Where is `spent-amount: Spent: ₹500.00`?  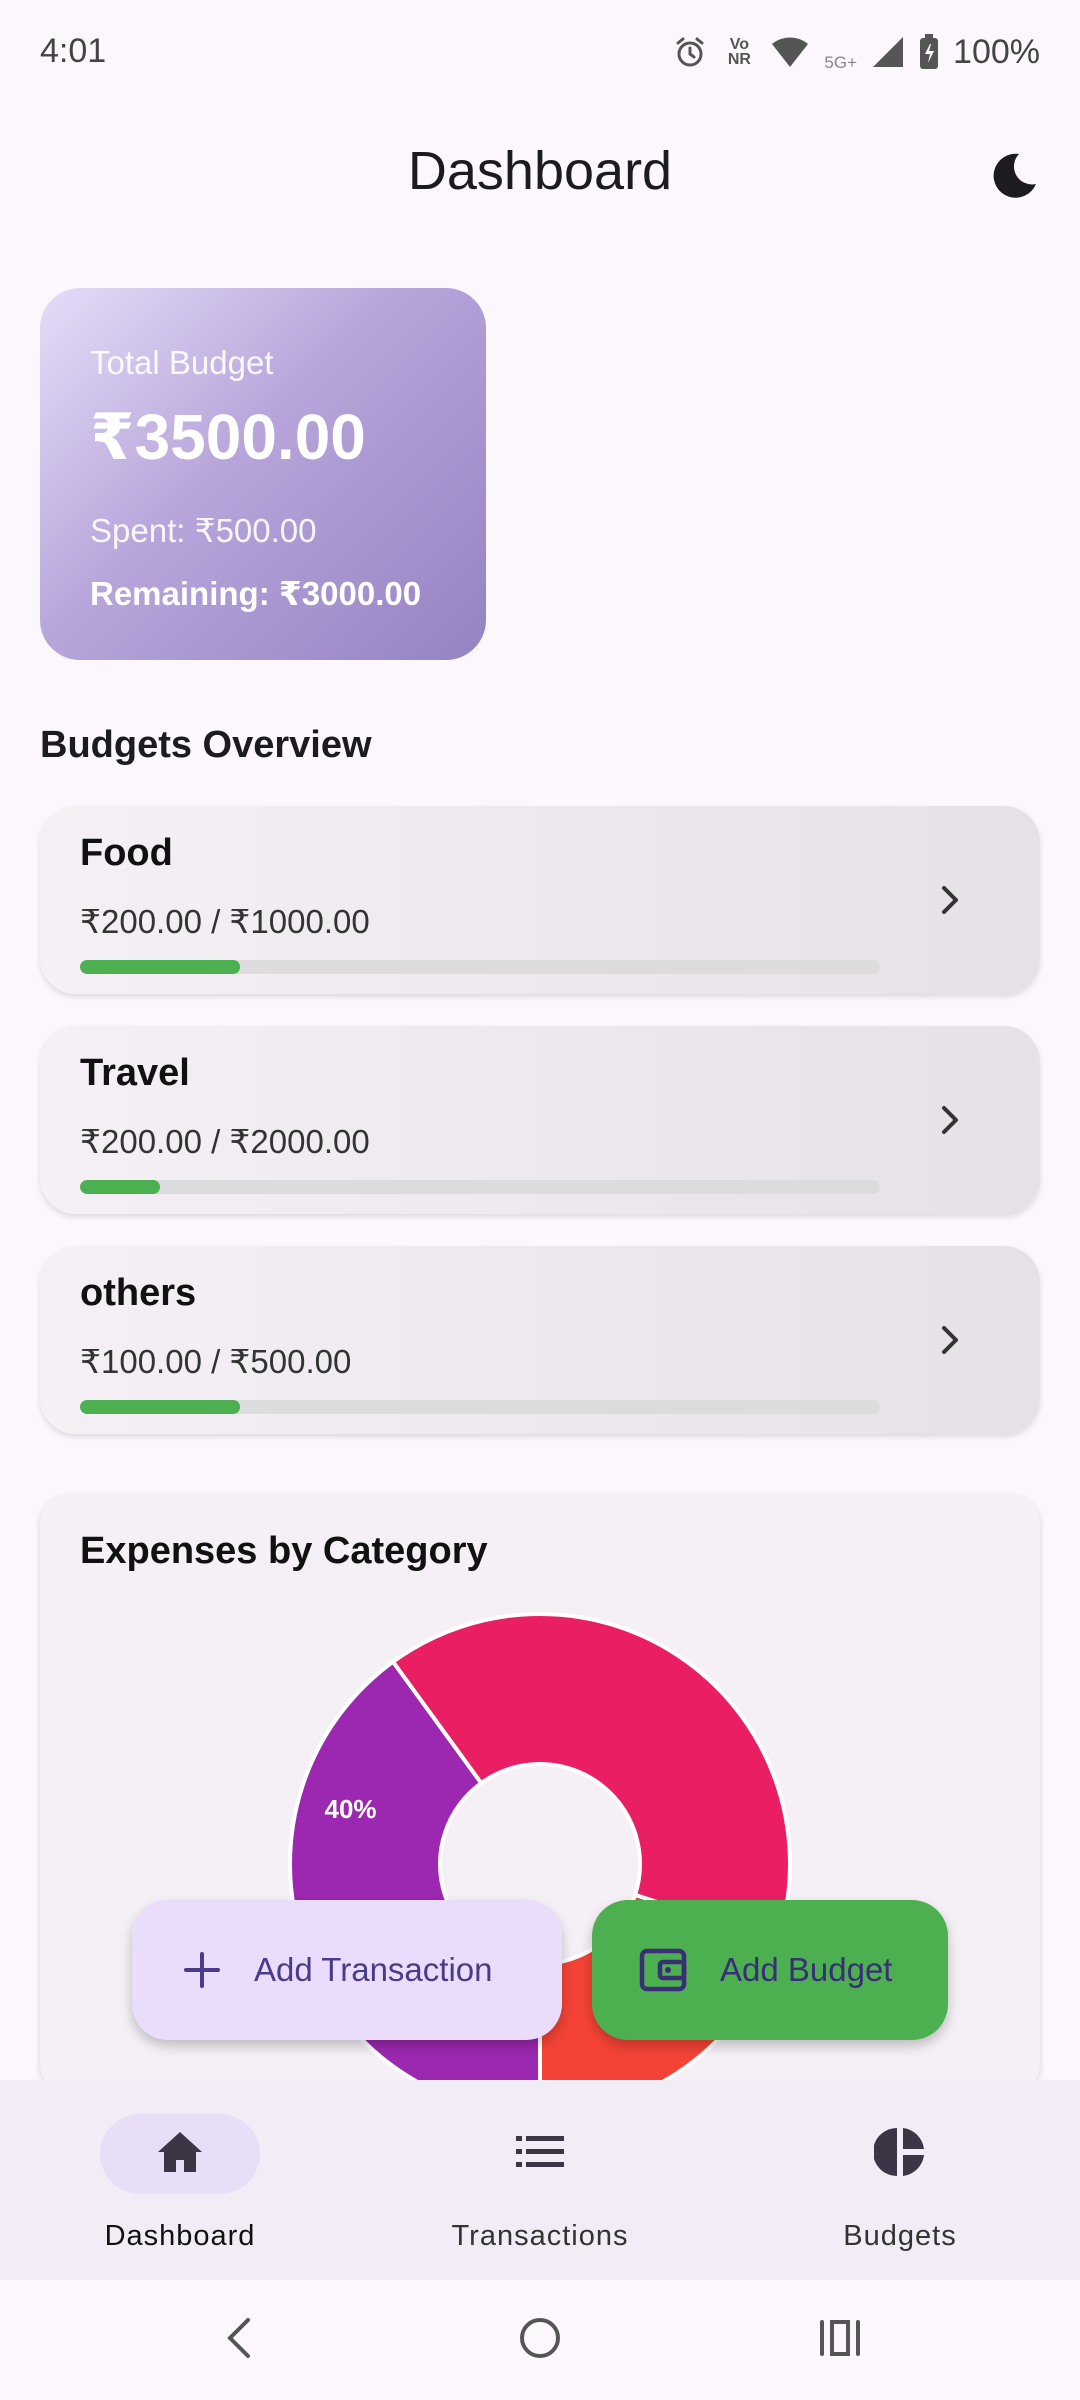
spent-amount: Spent: ₹500.00 is located at coordinates (203, 530).